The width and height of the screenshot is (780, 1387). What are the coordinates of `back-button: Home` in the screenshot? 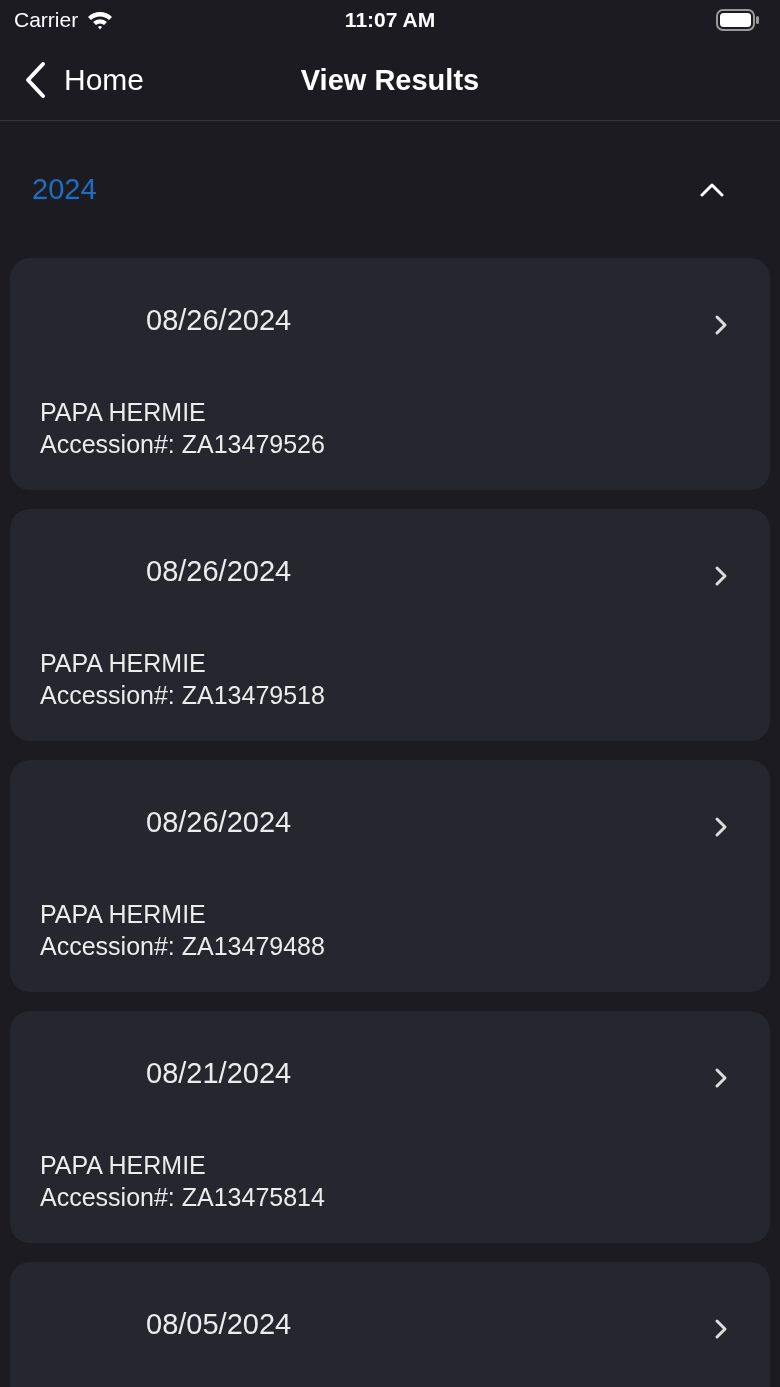 It's located at (72, 80).